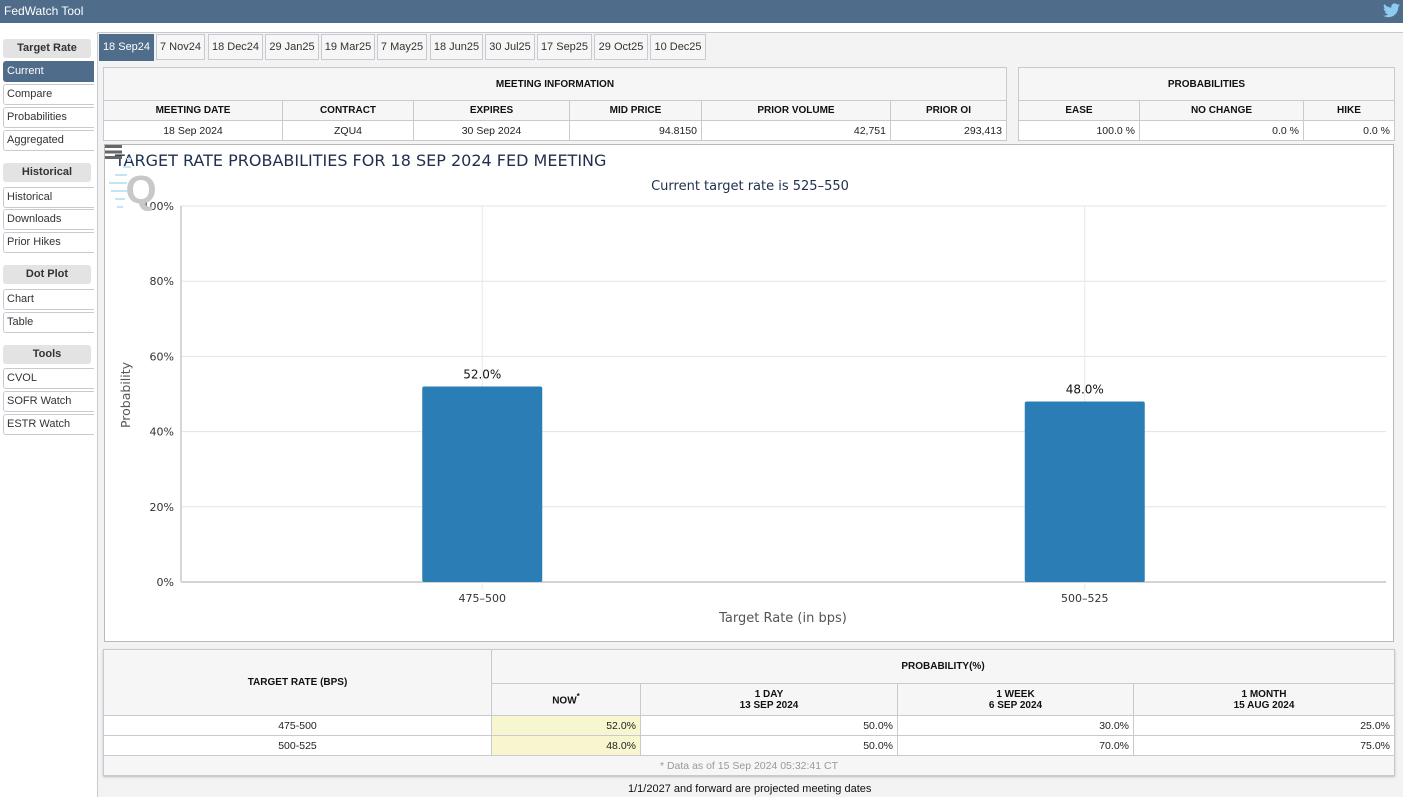 This screenshot has width=1403, height=797. What do you see at coordinates (193, 130) in the screenshot?
I see `meeting-date-value: 18 Sep 2024` at bounding box center [193, 130].